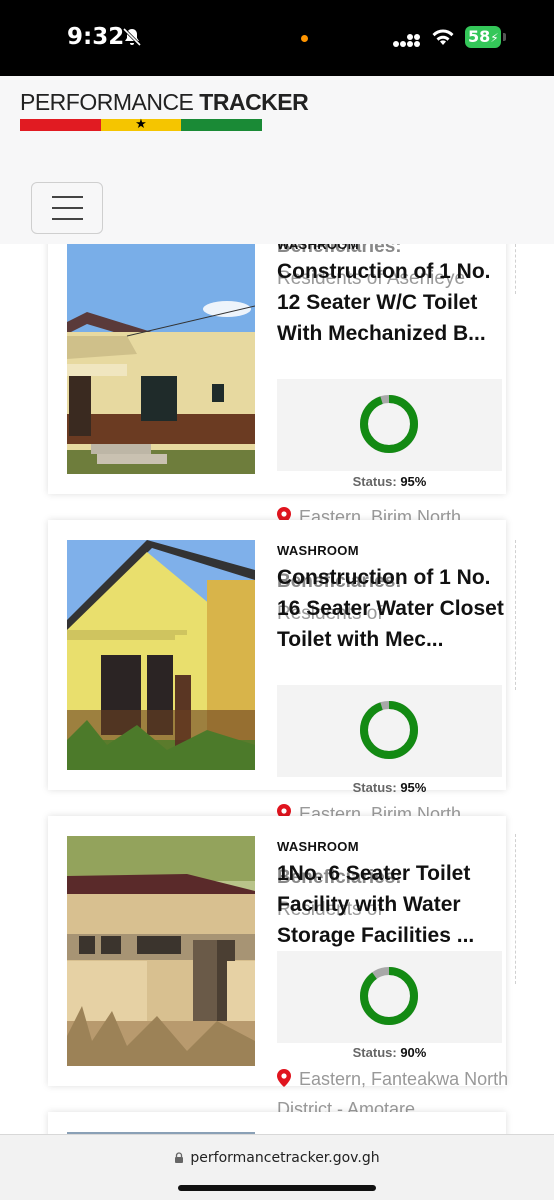  I want to click on logo-text: PERFORMANCE TRACKER, so click(164, 102).